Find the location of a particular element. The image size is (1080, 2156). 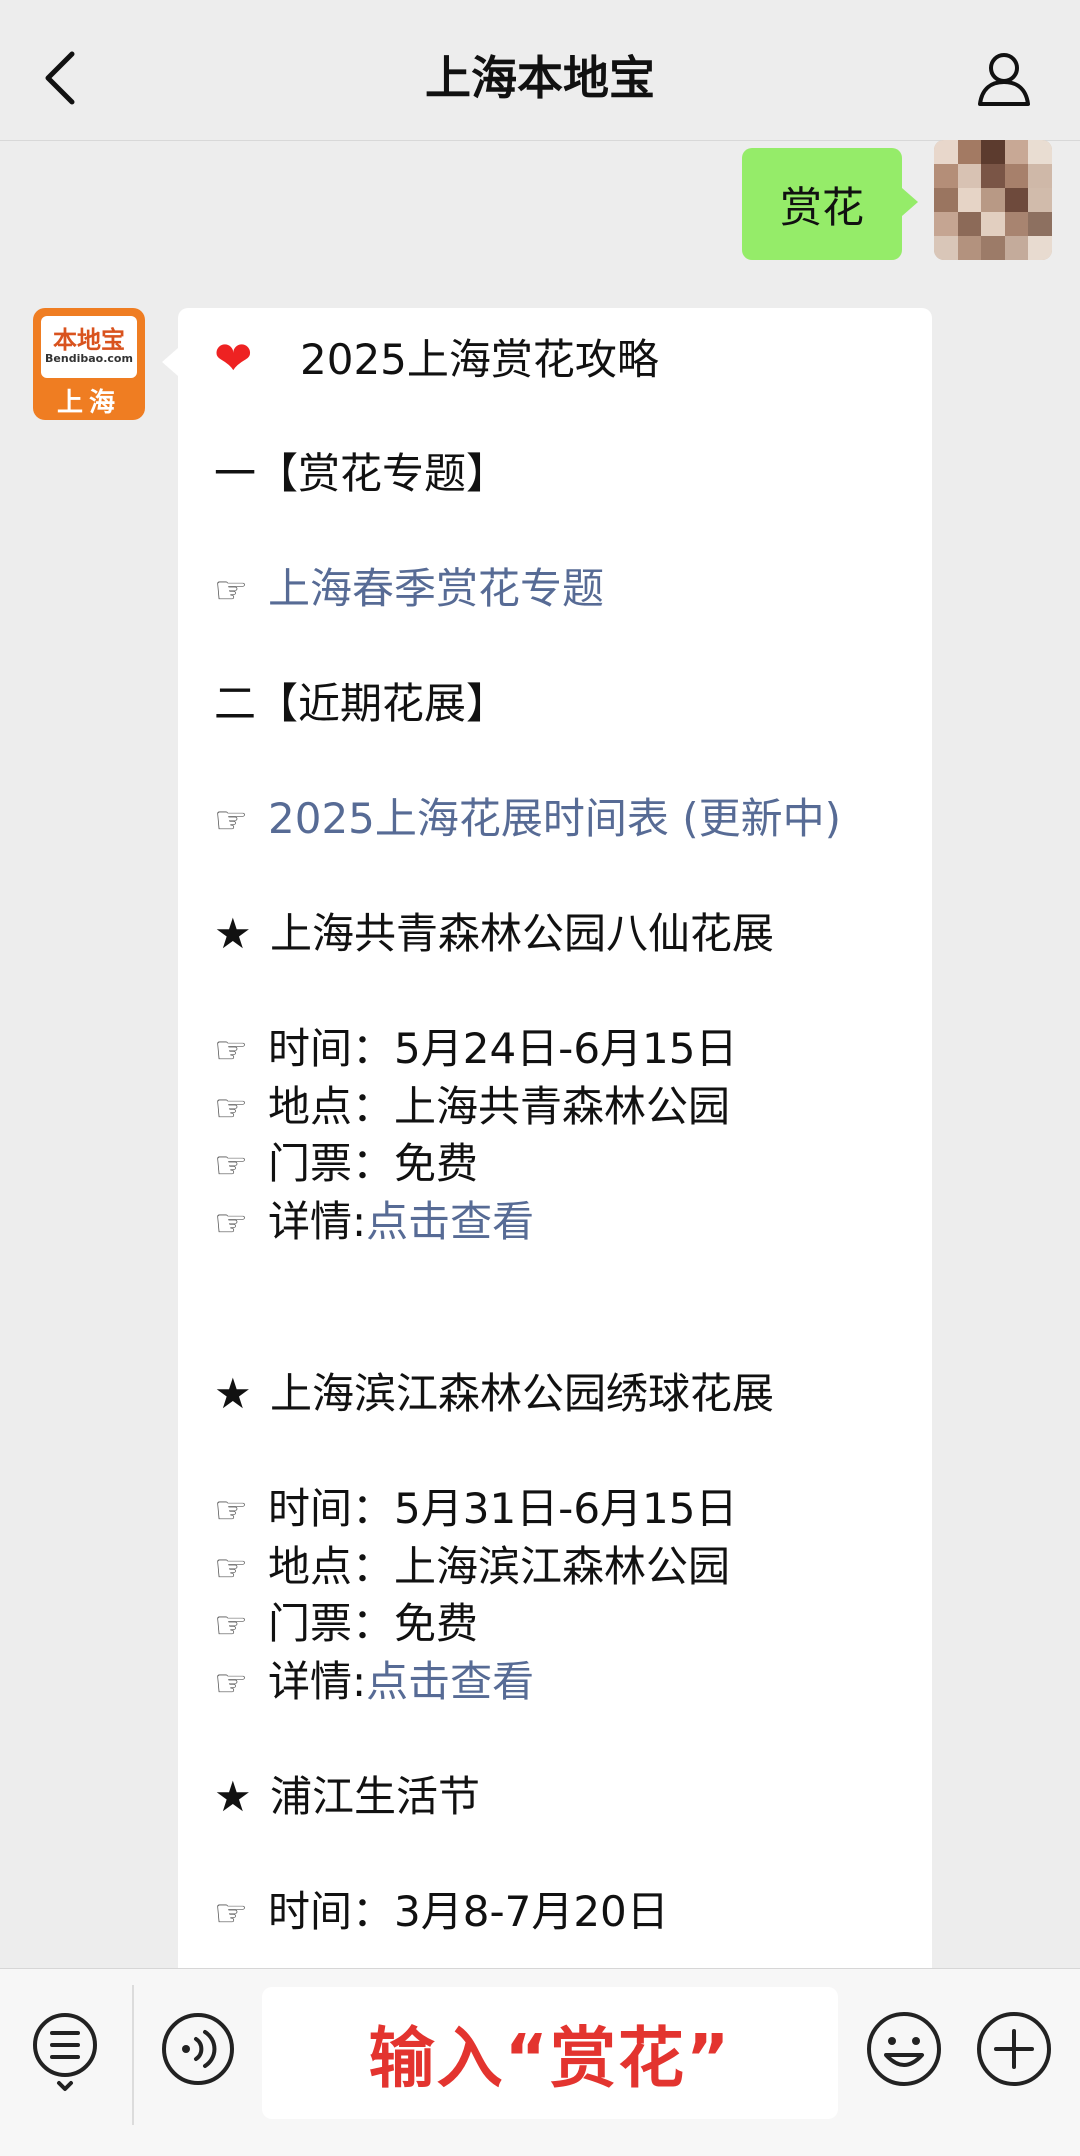

divider is located at coordinates (133, 2055).